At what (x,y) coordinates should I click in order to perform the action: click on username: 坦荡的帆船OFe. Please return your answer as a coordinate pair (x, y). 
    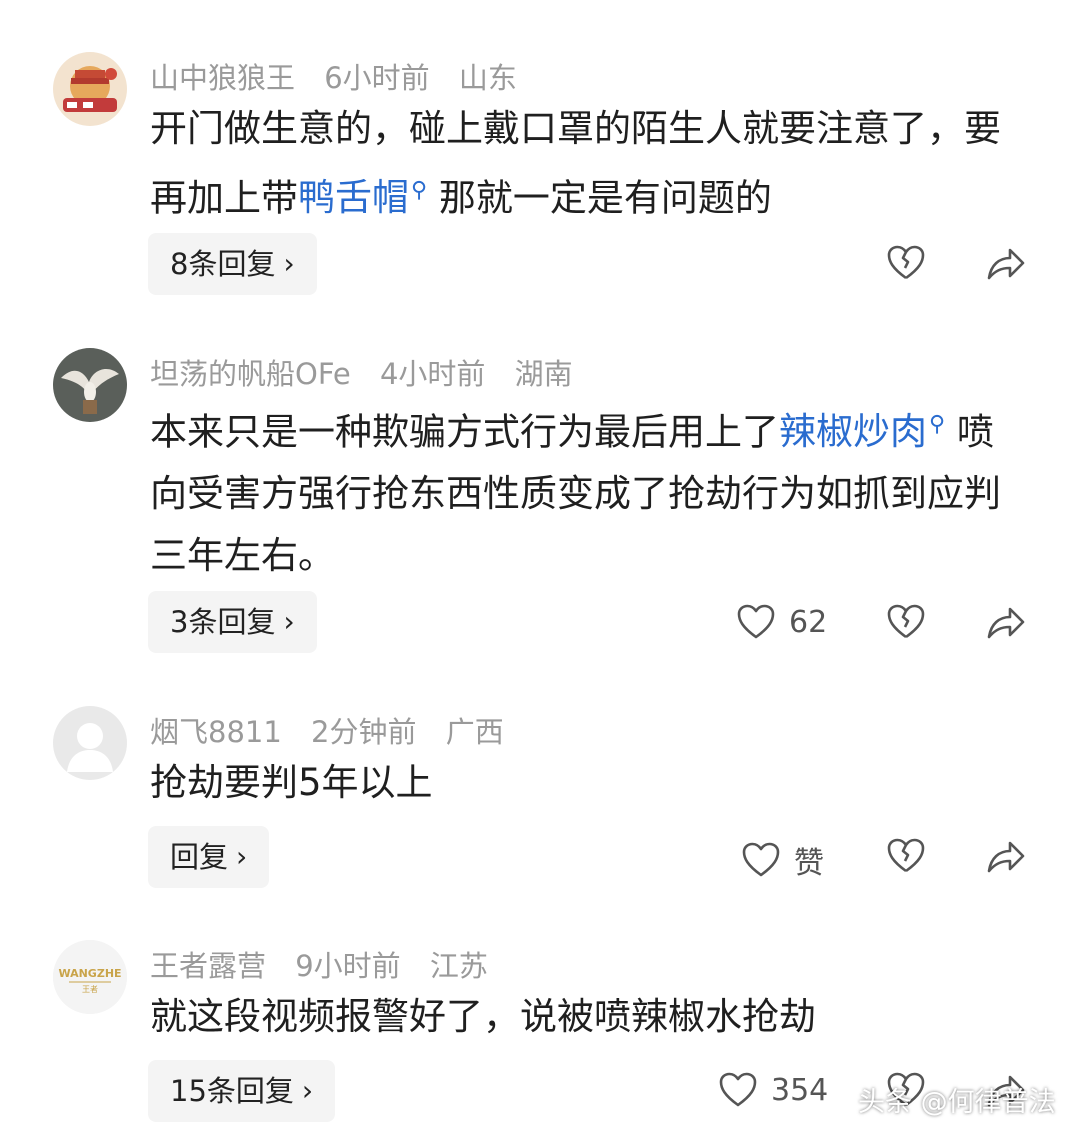
    Looking at the image, I should click on (250, 374).